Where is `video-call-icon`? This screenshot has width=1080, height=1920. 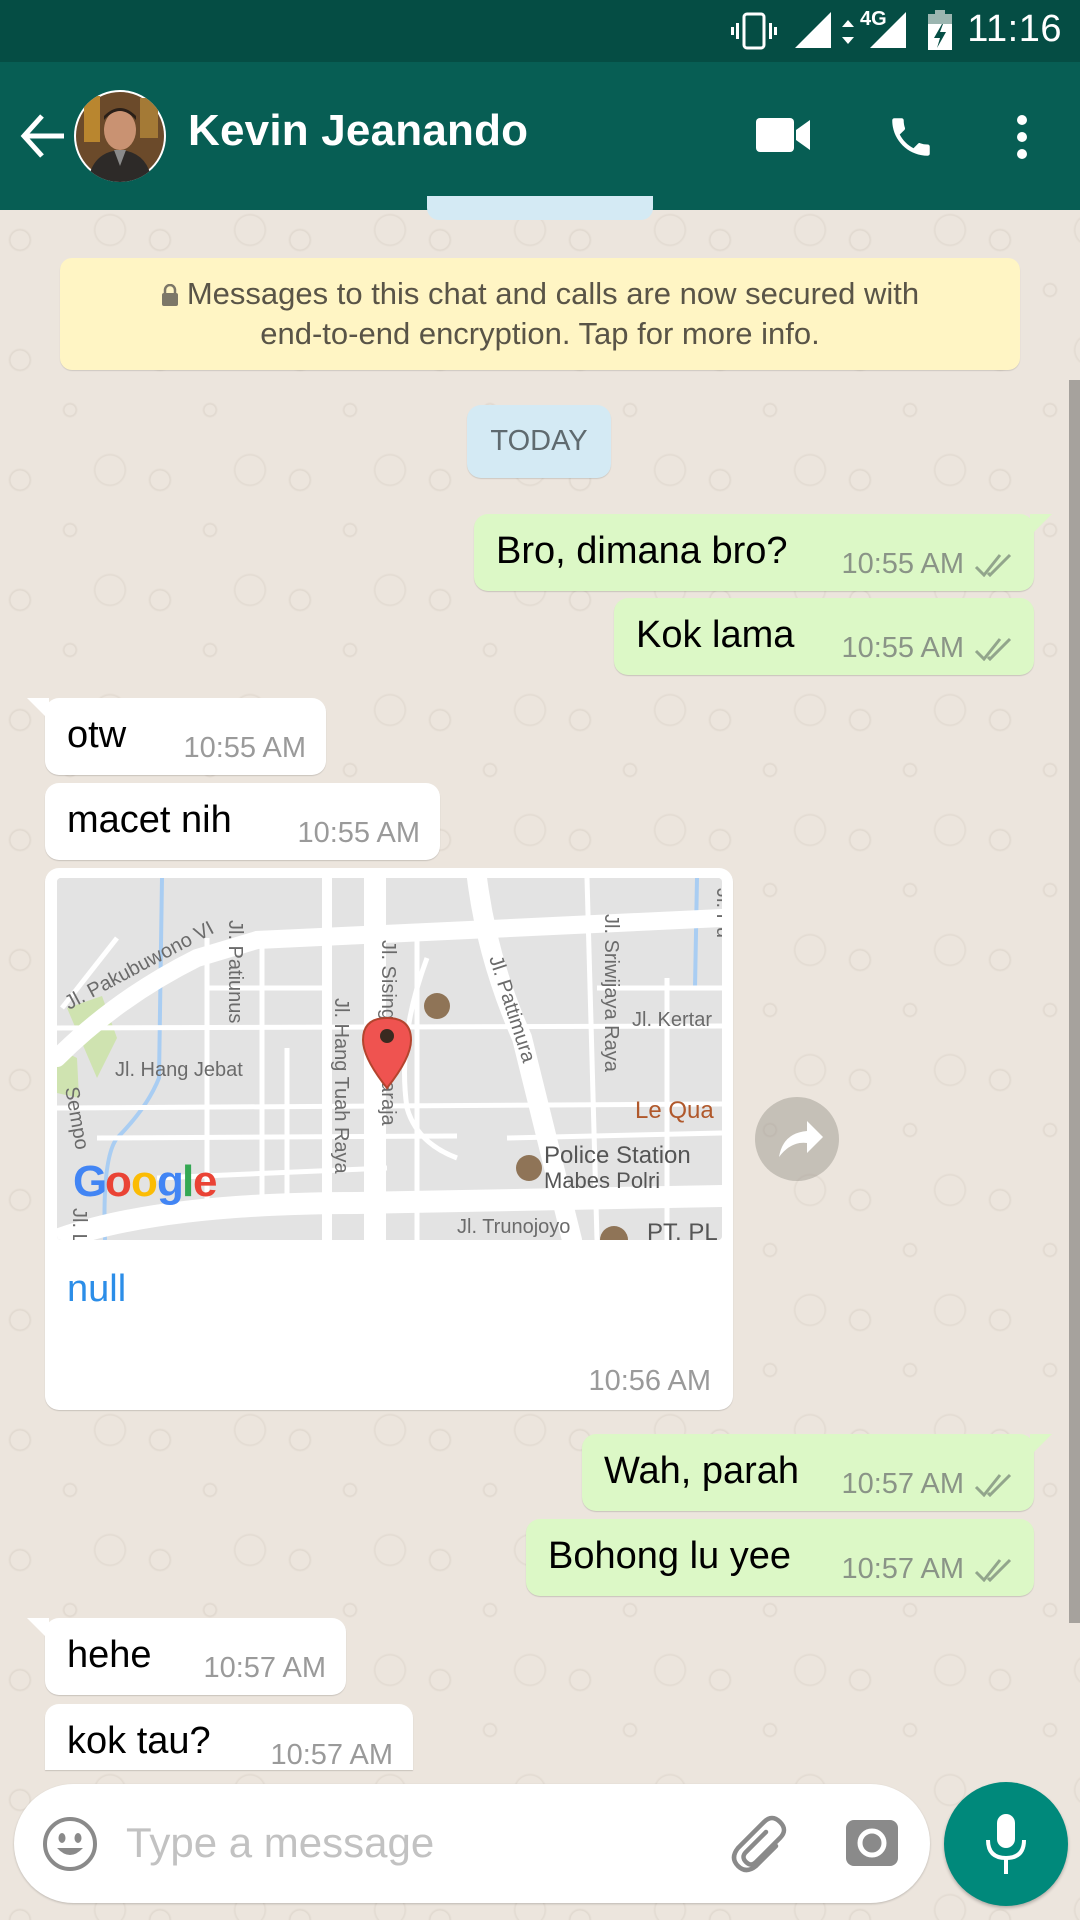 video-call-icon is located at coordinates (784, 136).